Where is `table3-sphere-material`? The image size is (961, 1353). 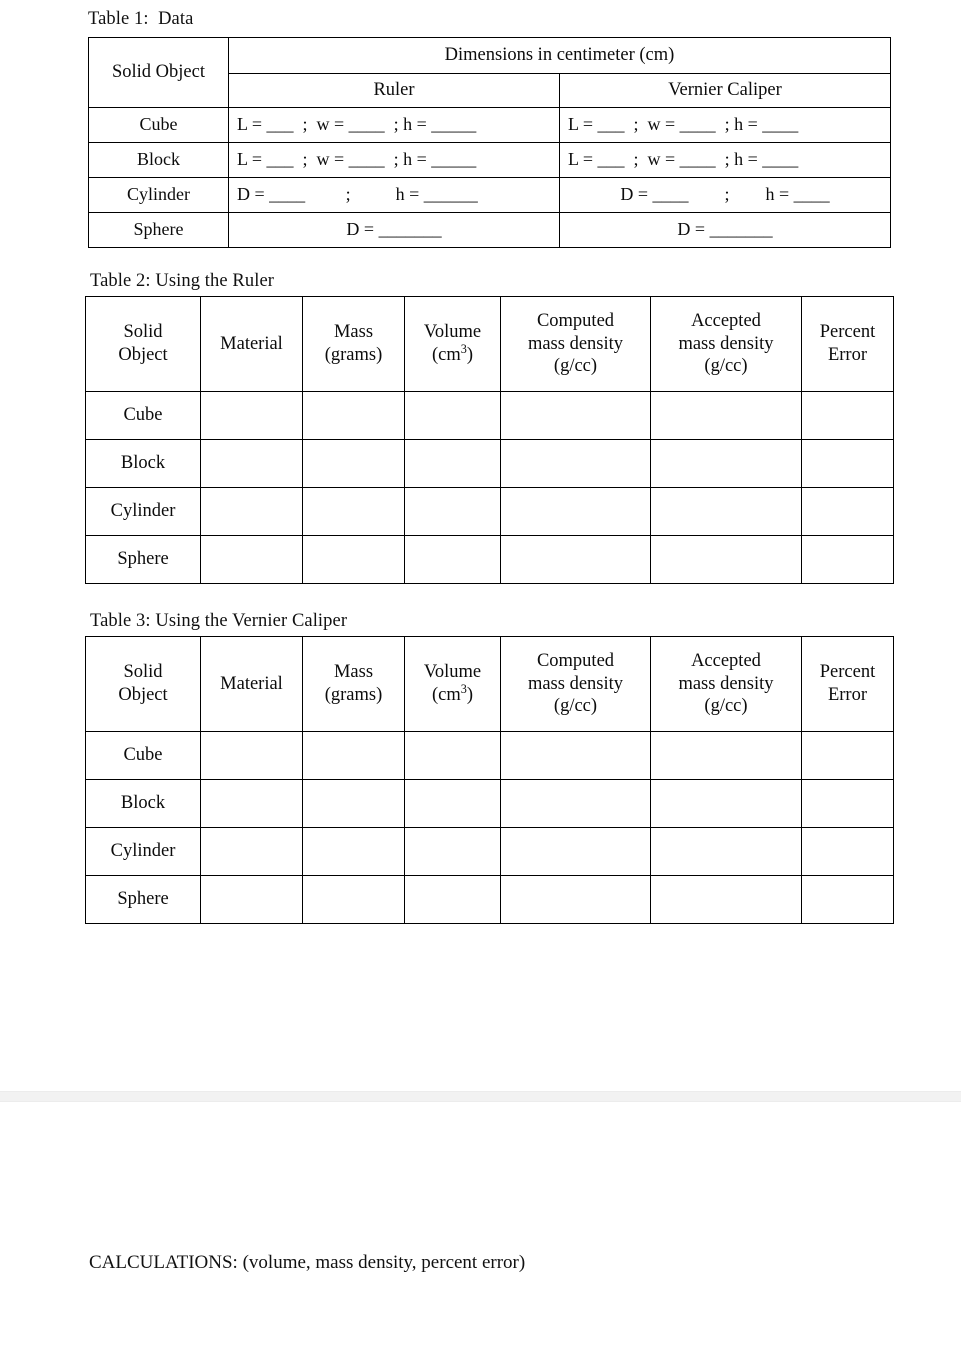 table3-sphere-material is located at coordinates (251, 899).